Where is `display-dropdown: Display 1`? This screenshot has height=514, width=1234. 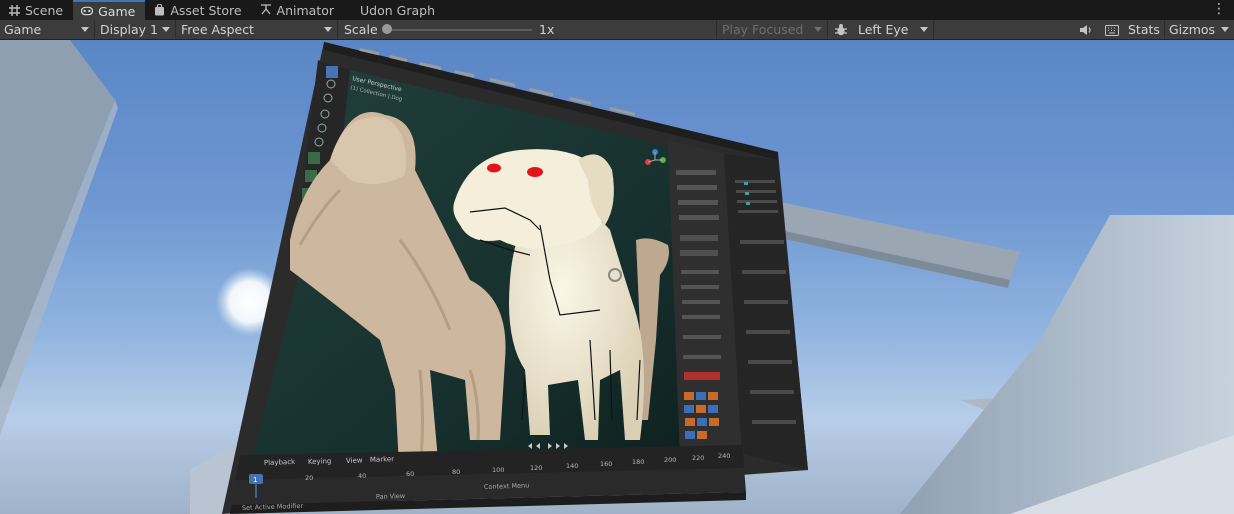
display-dropdown: Display 1 is located at coordinates (136, 29).